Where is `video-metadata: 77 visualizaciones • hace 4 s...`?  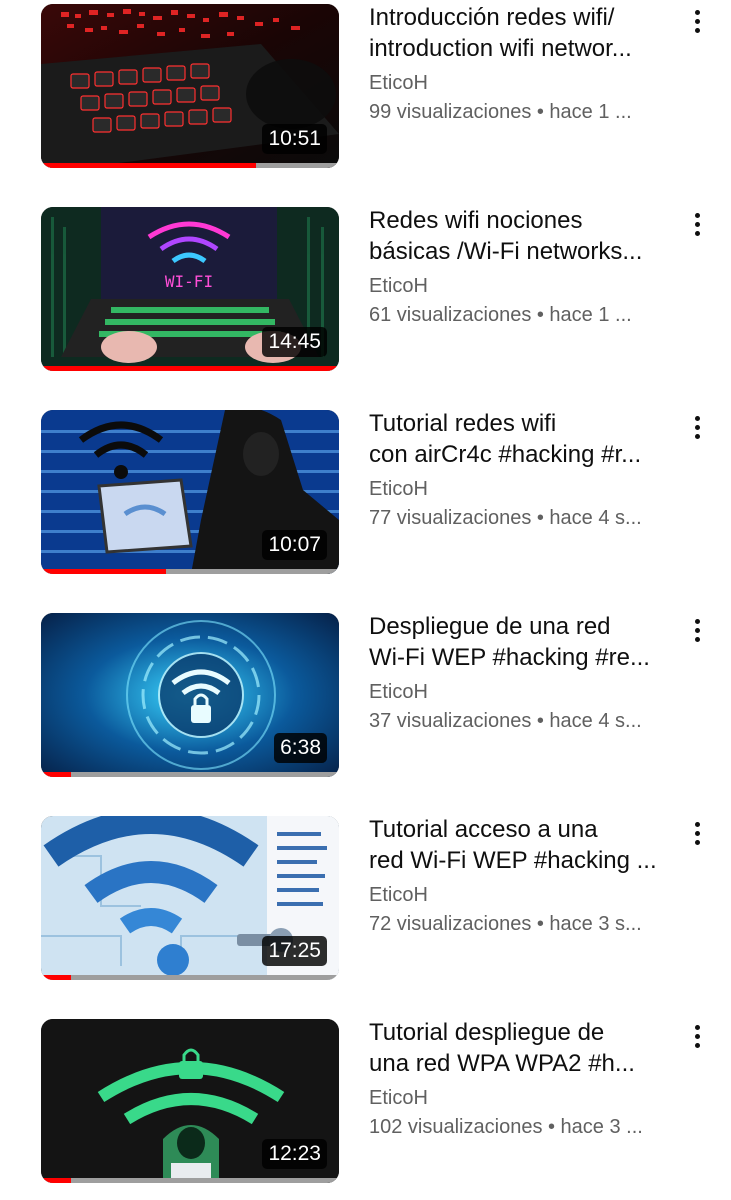
video-metadata: 77 visualizaciones • hace 4 s... is located at coordinates (505, 518).